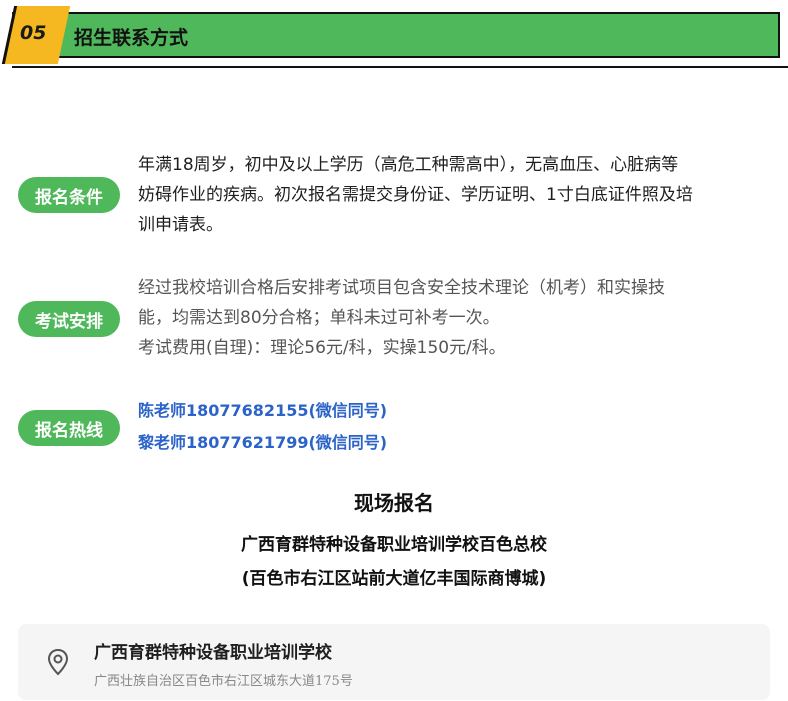  I want to click on exam-line: 考试费用(自理)：理论56元/科，实操150元/科。, so click(322, 348).